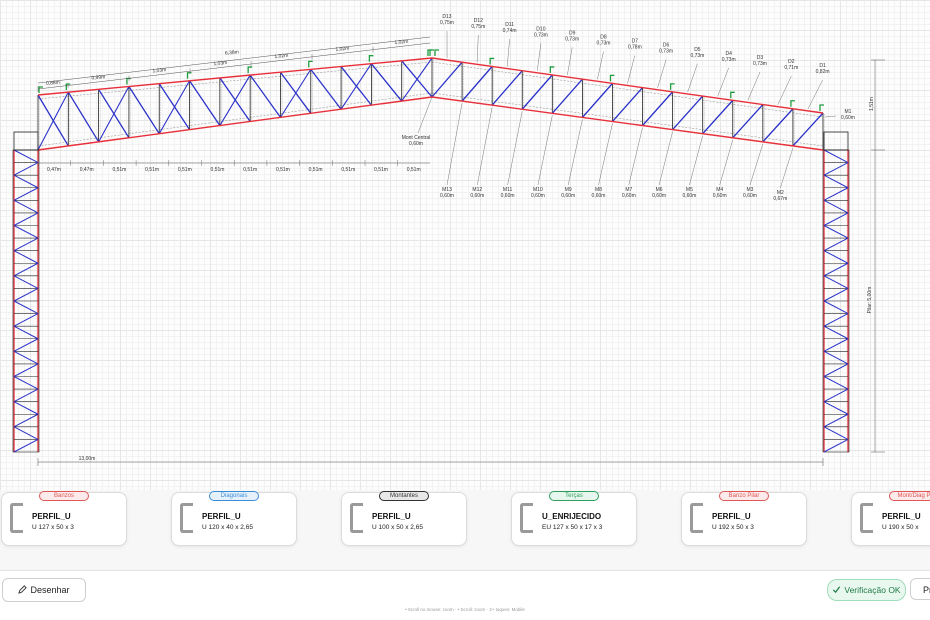 The width and height of the screenshot is (930, 620). What do you see at coordinates (823, 72) in the screenshot?
I see `ridge-dim-value: 0,82m` at bounding box center [823, 72].